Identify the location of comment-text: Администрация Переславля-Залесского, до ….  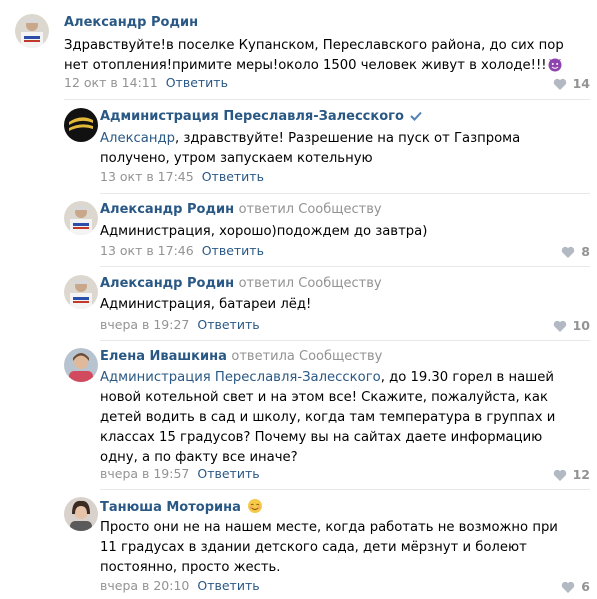
(331, 418).